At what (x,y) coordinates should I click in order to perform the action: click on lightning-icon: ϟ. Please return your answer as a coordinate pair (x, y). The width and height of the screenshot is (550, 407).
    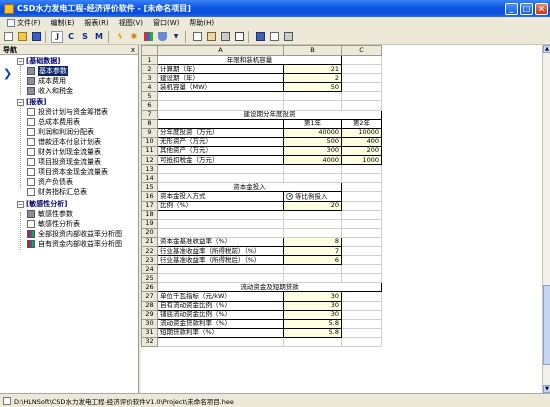
    Looking at the image, I should click on (120, 37).